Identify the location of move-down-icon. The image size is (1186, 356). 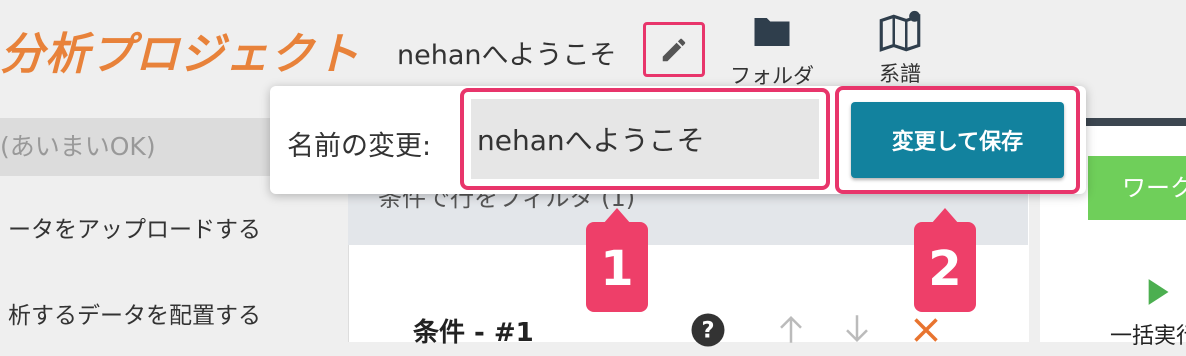
(857, 331).